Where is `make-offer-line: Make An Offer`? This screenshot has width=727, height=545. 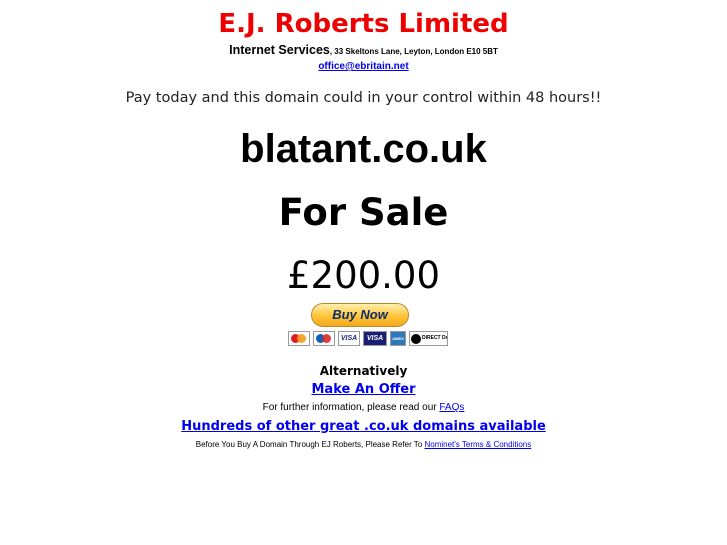
make-offer-line: Make An Offer is located at coordinates (363, 389).